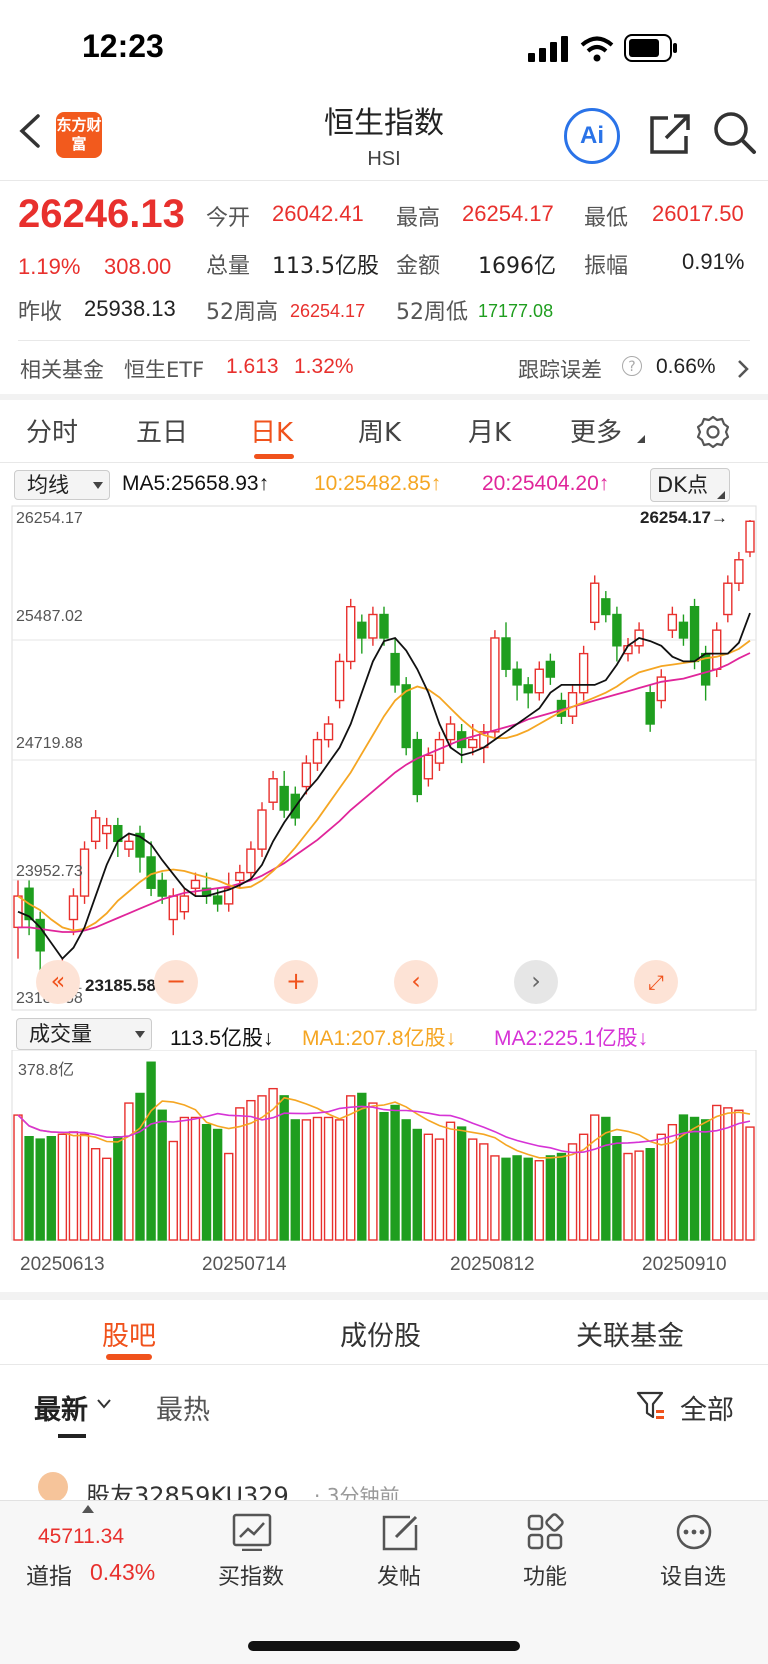 The height and width of the screenshot is (1664, 768). I want to click on dow-change: 0.43%, so click(123, 1572).